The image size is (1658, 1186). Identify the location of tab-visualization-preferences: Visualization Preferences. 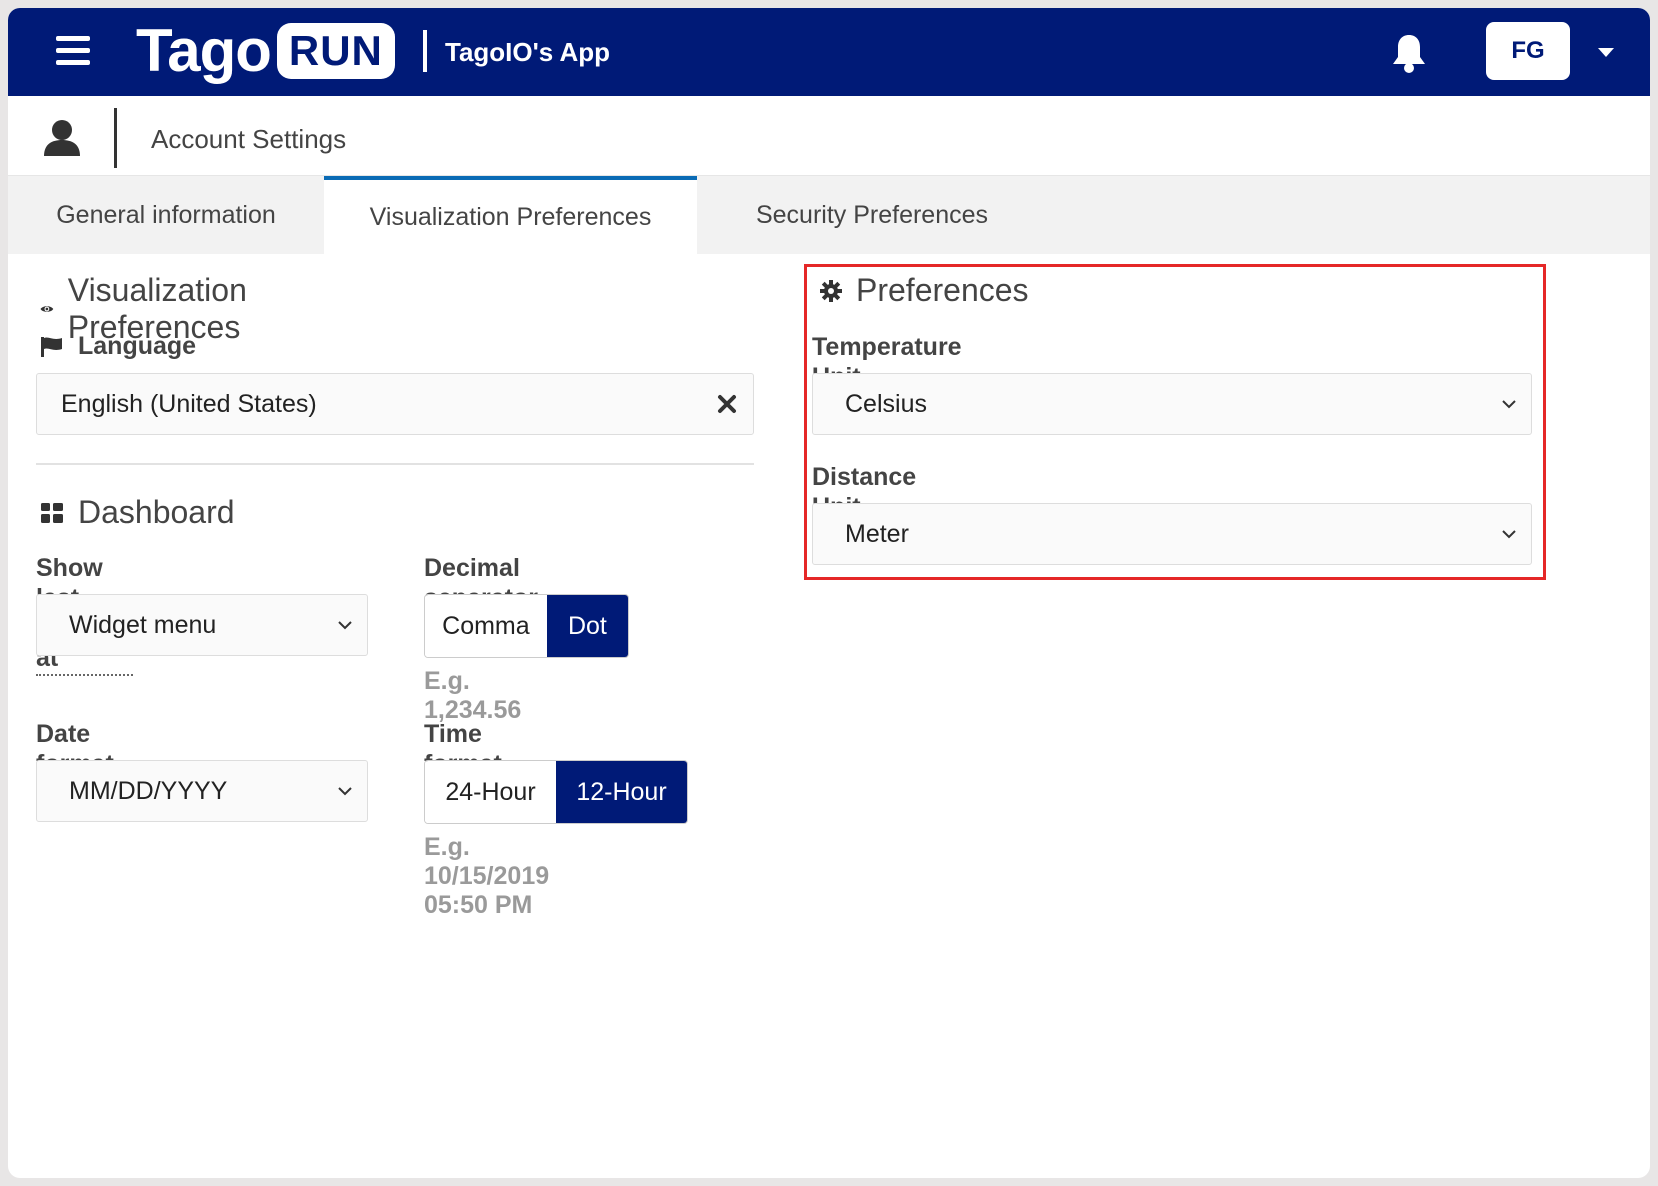
(510, 215).